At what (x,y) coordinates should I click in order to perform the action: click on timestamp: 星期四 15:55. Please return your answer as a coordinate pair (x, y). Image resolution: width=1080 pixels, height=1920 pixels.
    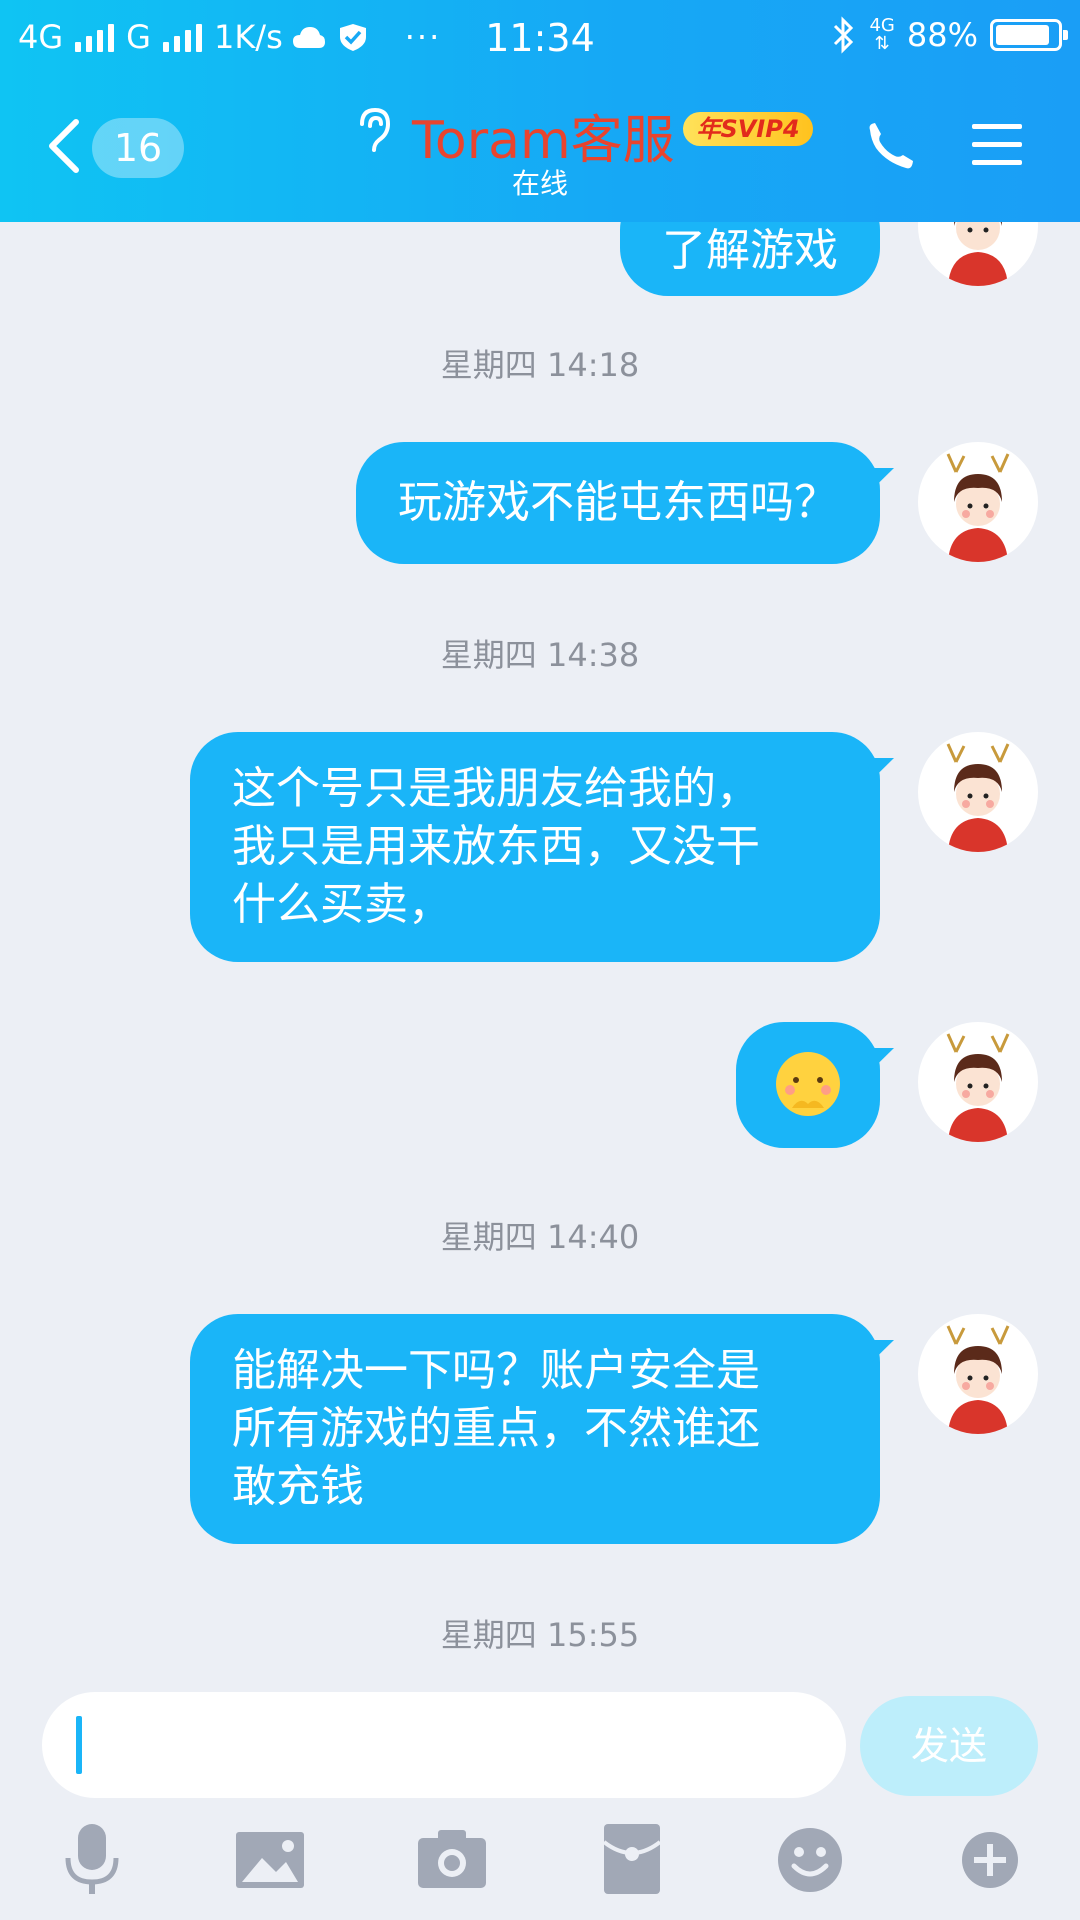
    Looking at the image, I should click on (540, 1635).